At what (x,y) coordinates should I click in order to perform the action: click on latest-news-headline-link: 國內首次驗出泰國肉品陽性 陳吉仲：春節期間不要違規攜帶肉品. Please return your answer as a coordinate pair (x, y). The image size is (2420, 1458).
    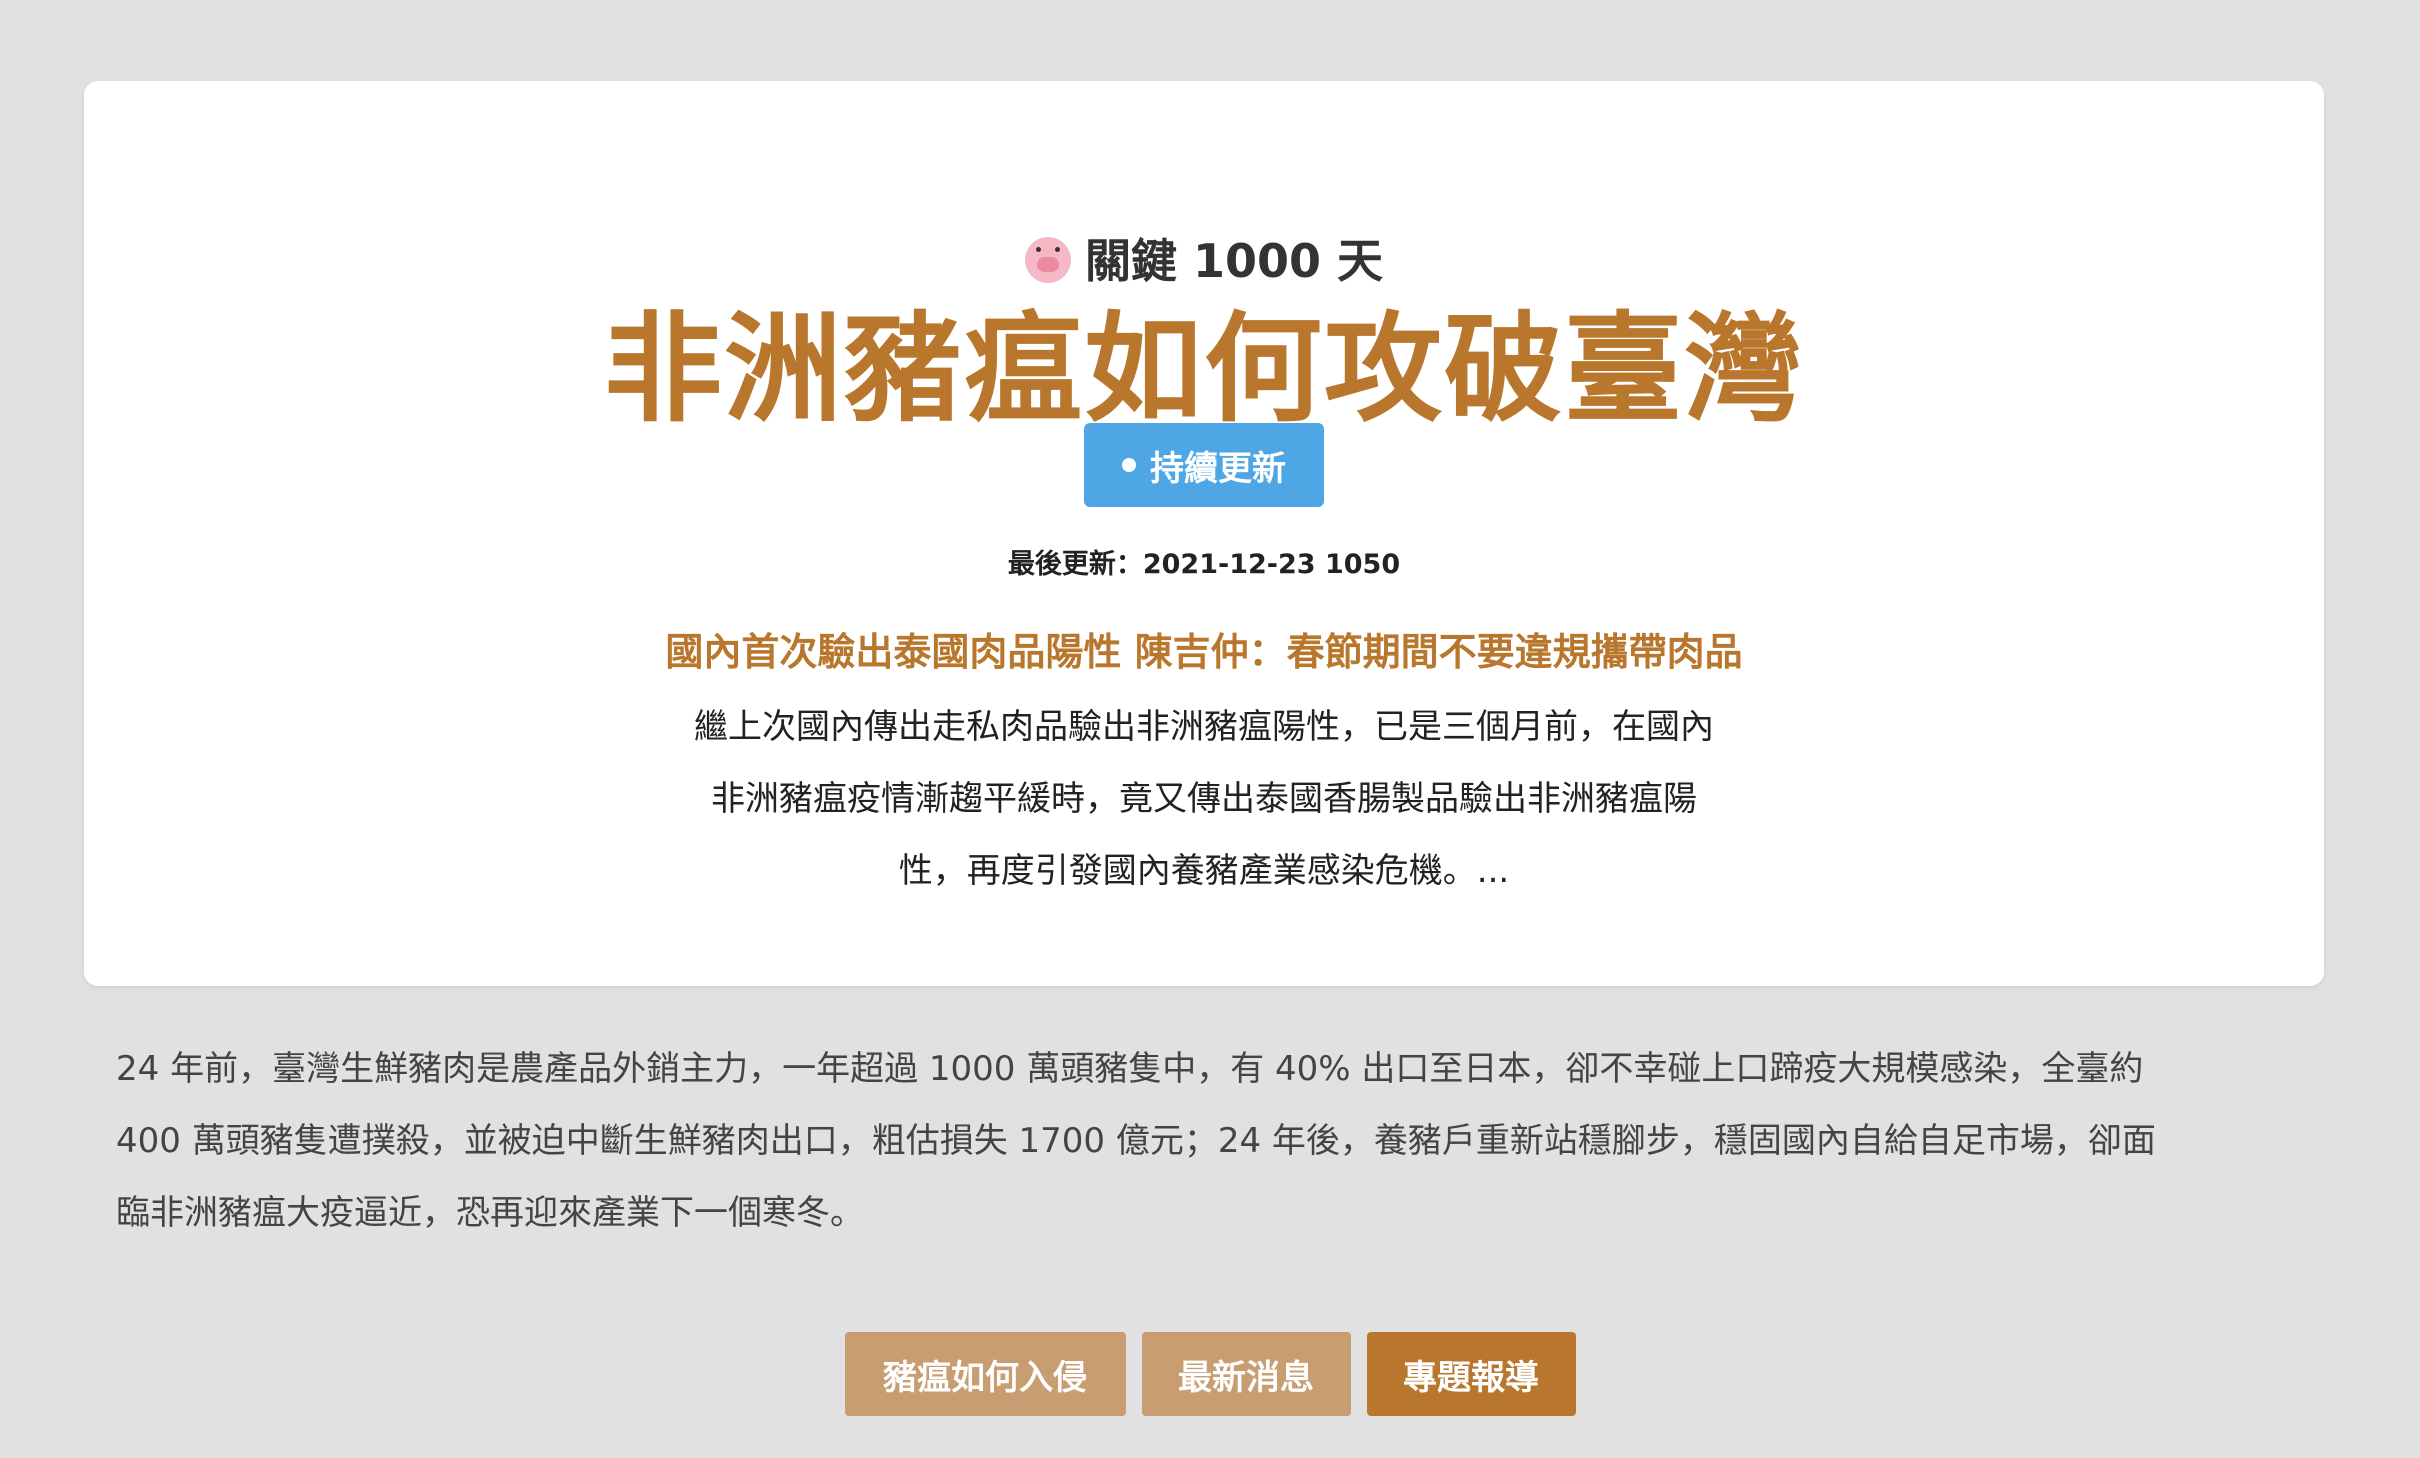
    Looking at the image, I should click on (1204, 648).